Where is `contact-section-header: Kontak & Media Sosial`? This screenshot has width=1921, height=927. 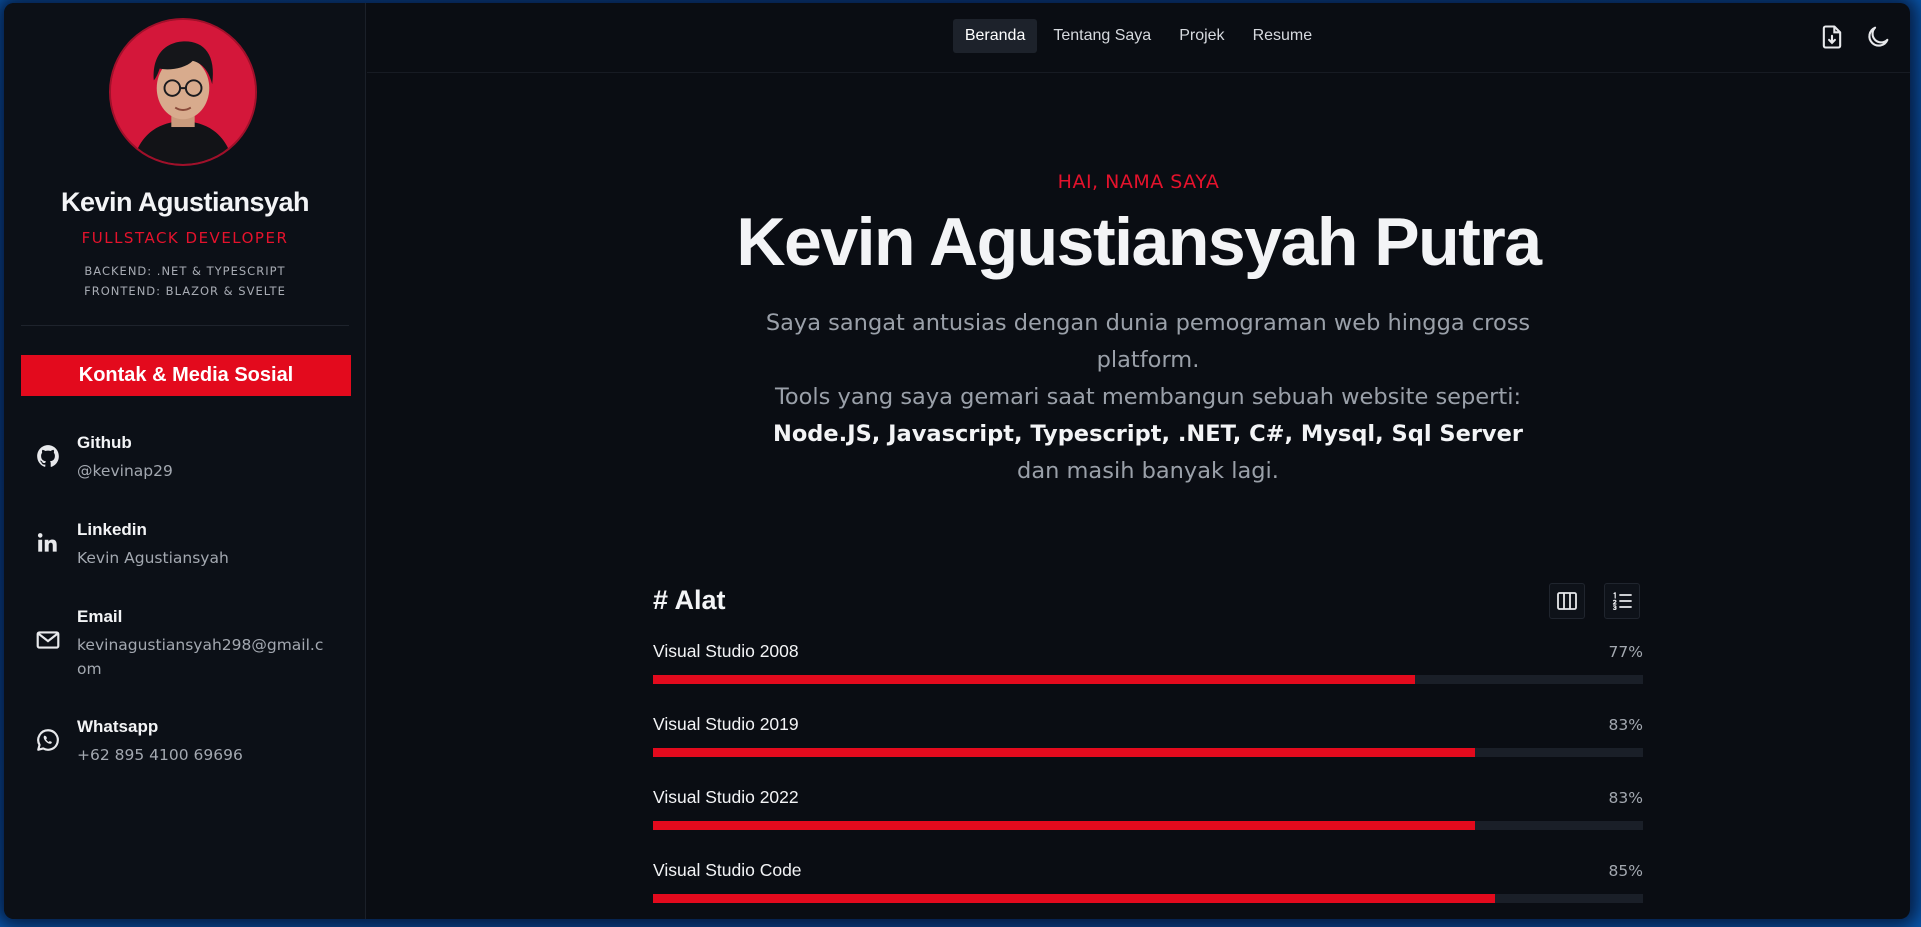
contact-section-header: Kontak & Media Sosial is located at coordinates (186, 375).